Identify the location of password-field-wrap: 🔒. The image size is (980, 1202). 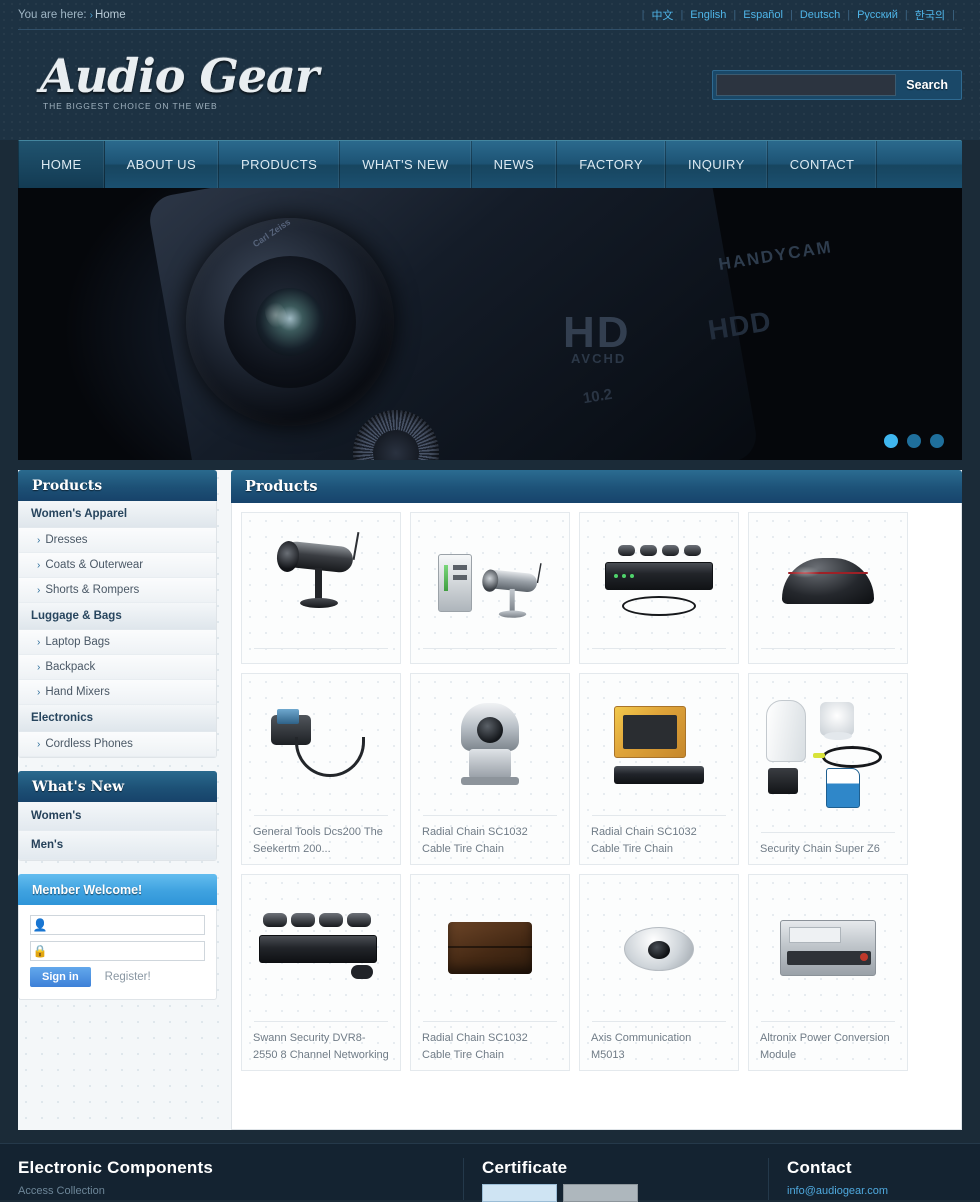
(117, 951).